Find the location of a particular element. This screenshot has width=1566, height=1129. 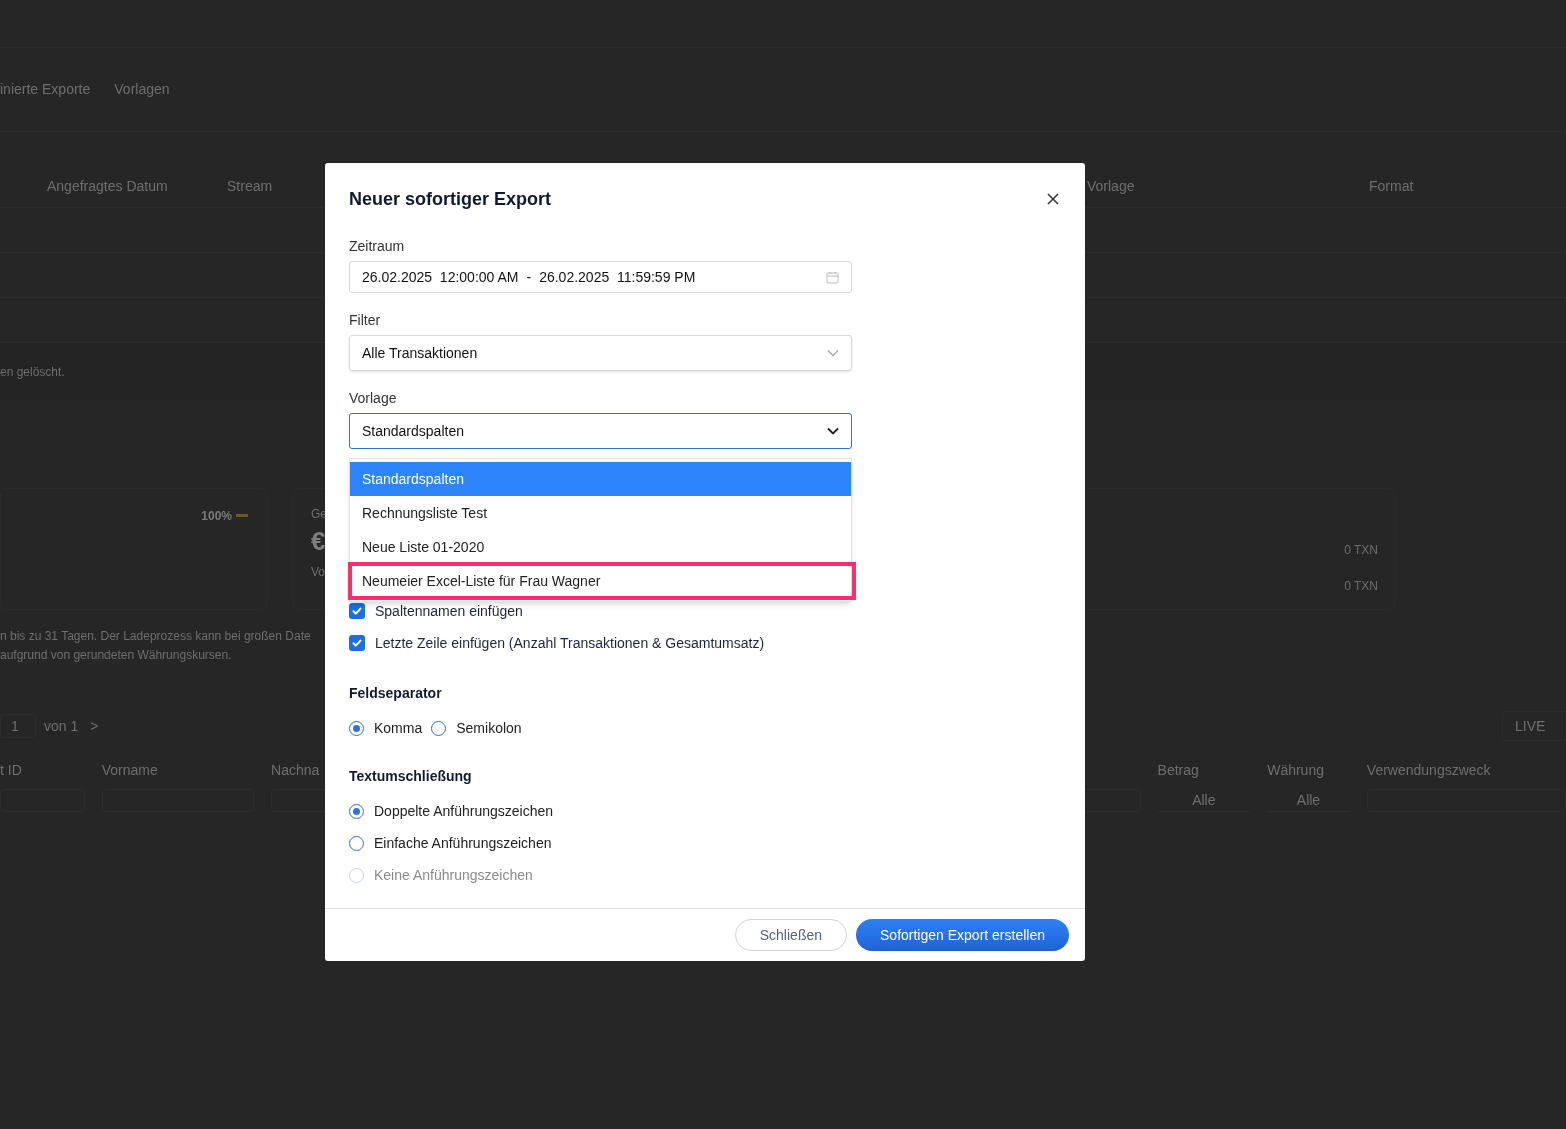

close-icon is located at coordinates (1053, 199).